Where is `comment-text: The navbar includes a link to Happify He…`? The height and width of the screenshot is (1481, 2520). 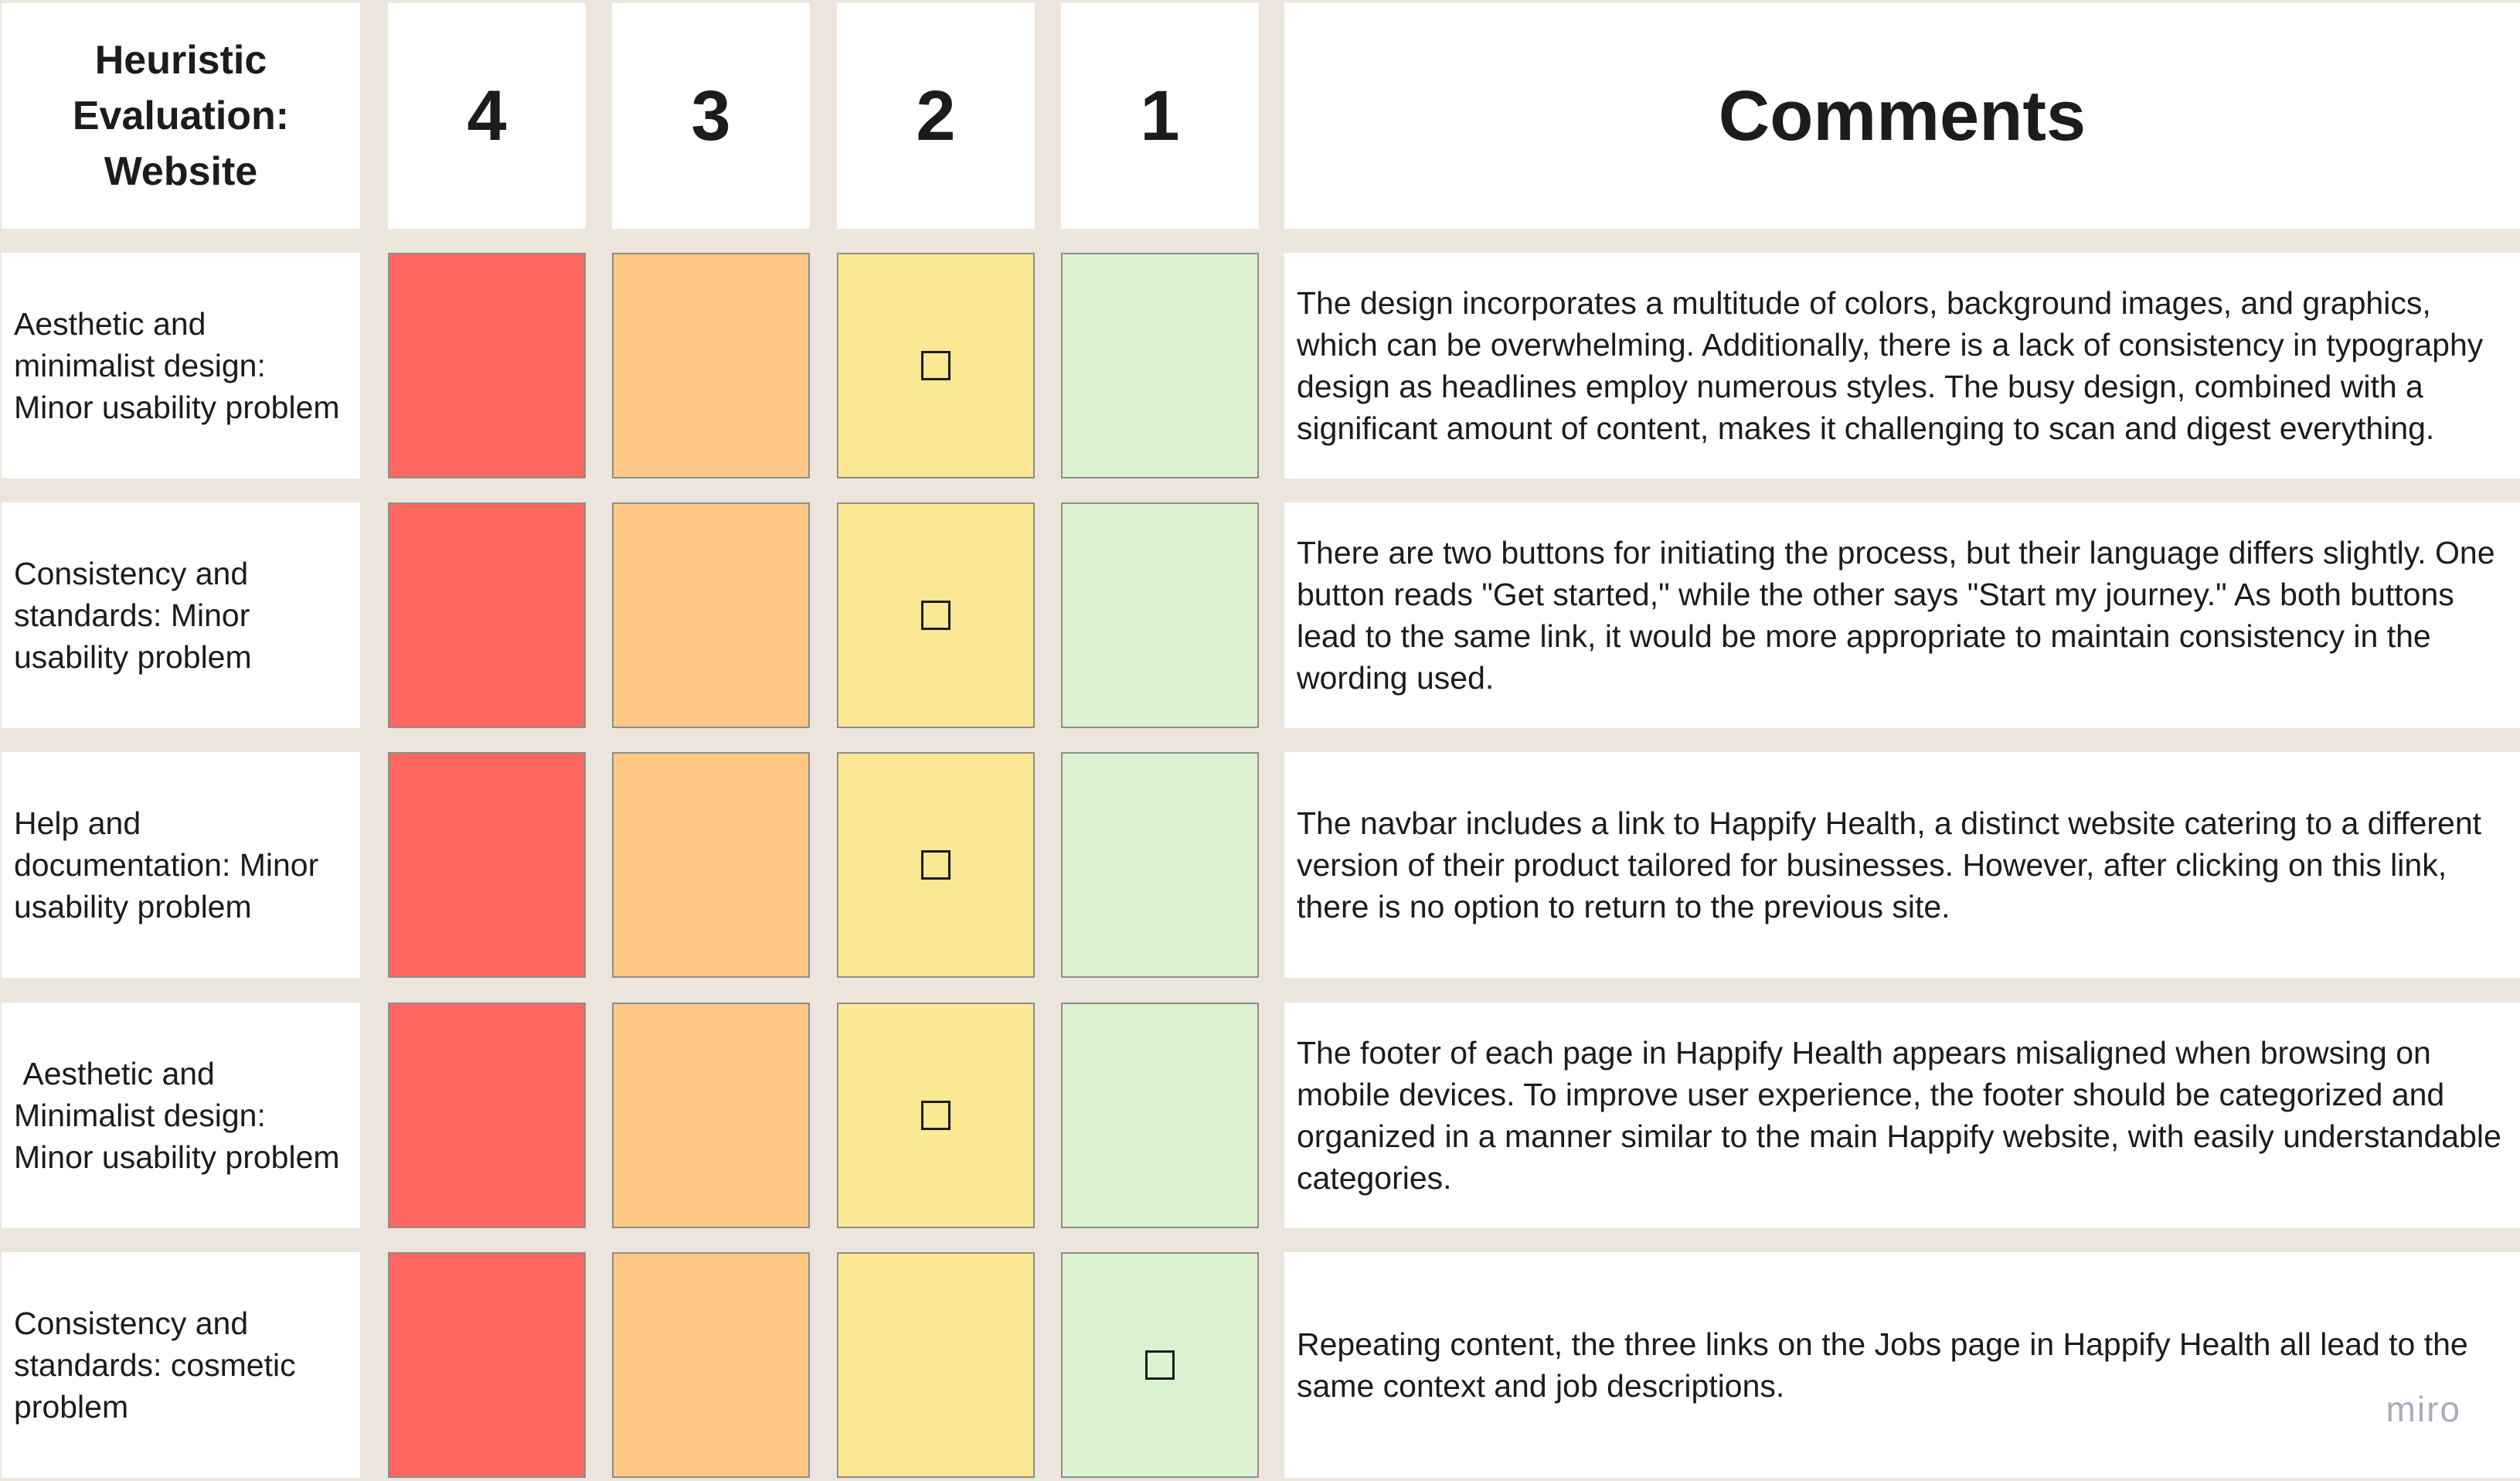
comment-text: The navbar includes a link to Happify He… is located at coordinates (1902, 865).